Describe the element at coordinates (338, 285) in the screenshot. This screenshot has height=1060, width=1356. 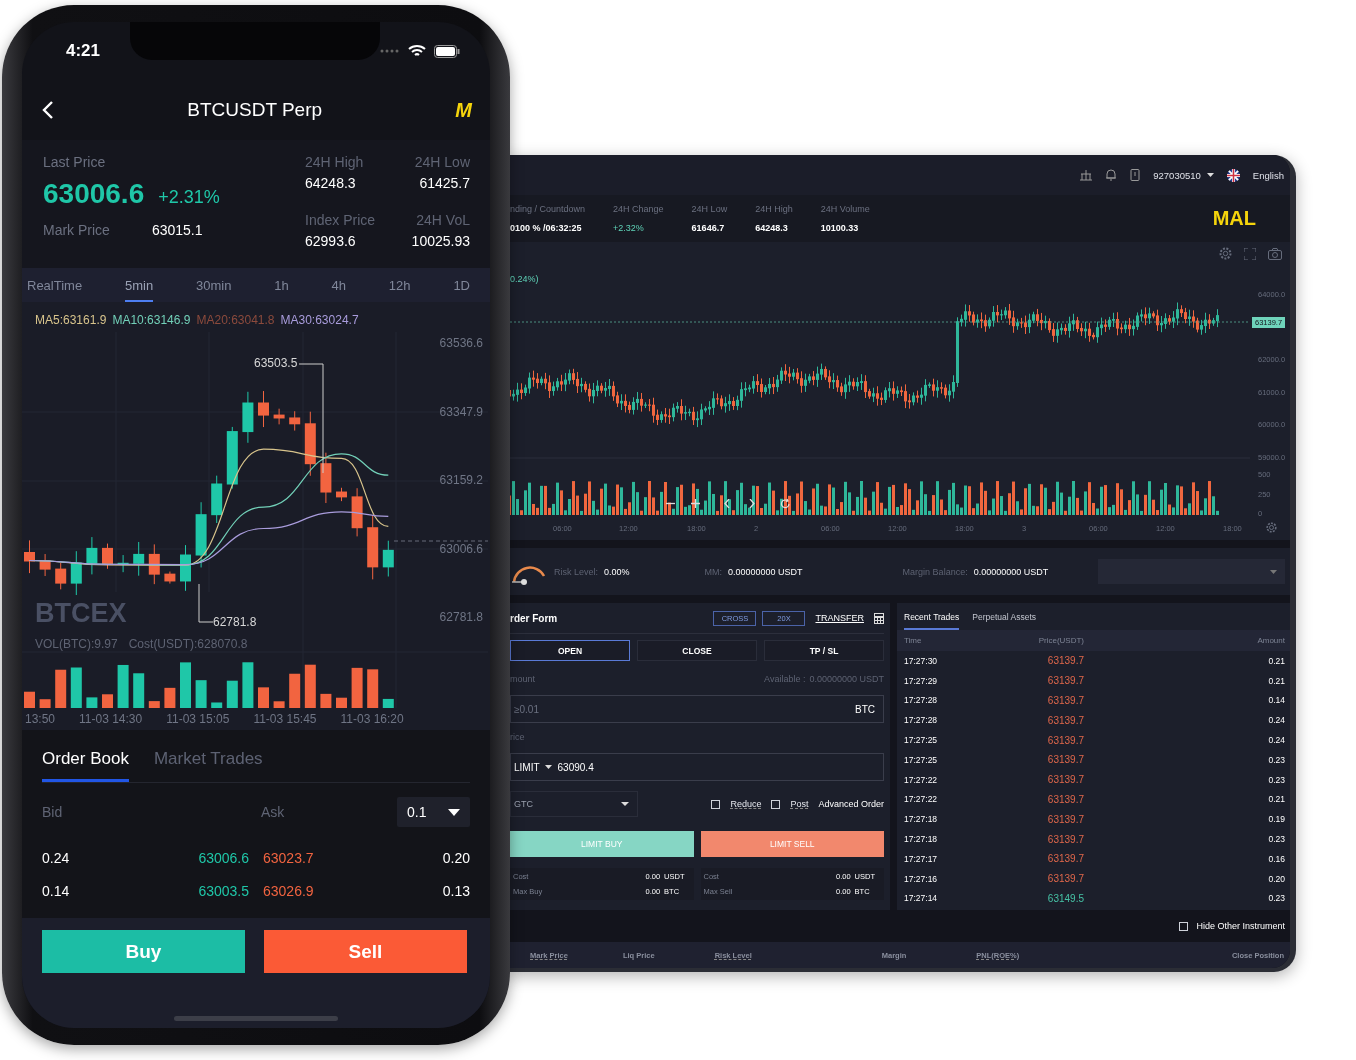
I see `interval-tab: 4h` at that location.